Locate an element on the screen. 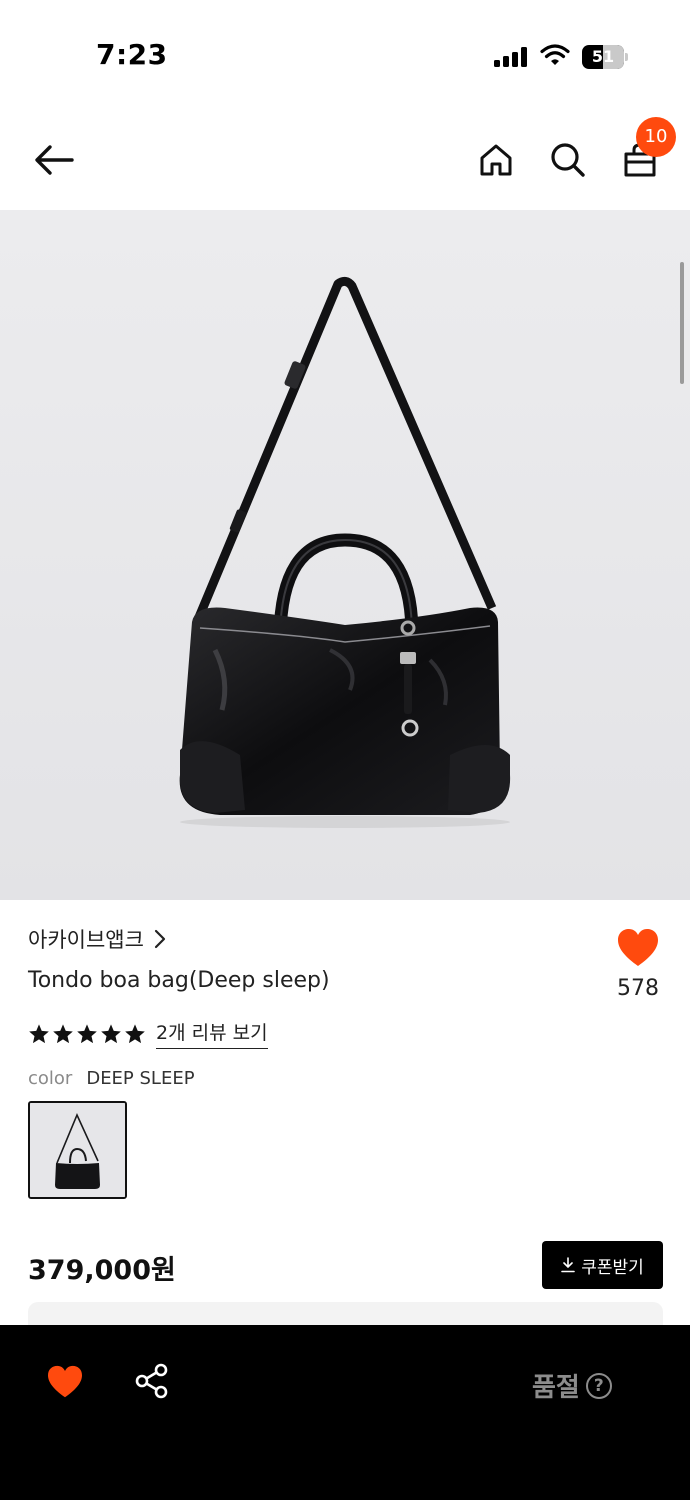 The image size is (690, 1500). bag-thumbnail is located at coordinates (77, 1150).